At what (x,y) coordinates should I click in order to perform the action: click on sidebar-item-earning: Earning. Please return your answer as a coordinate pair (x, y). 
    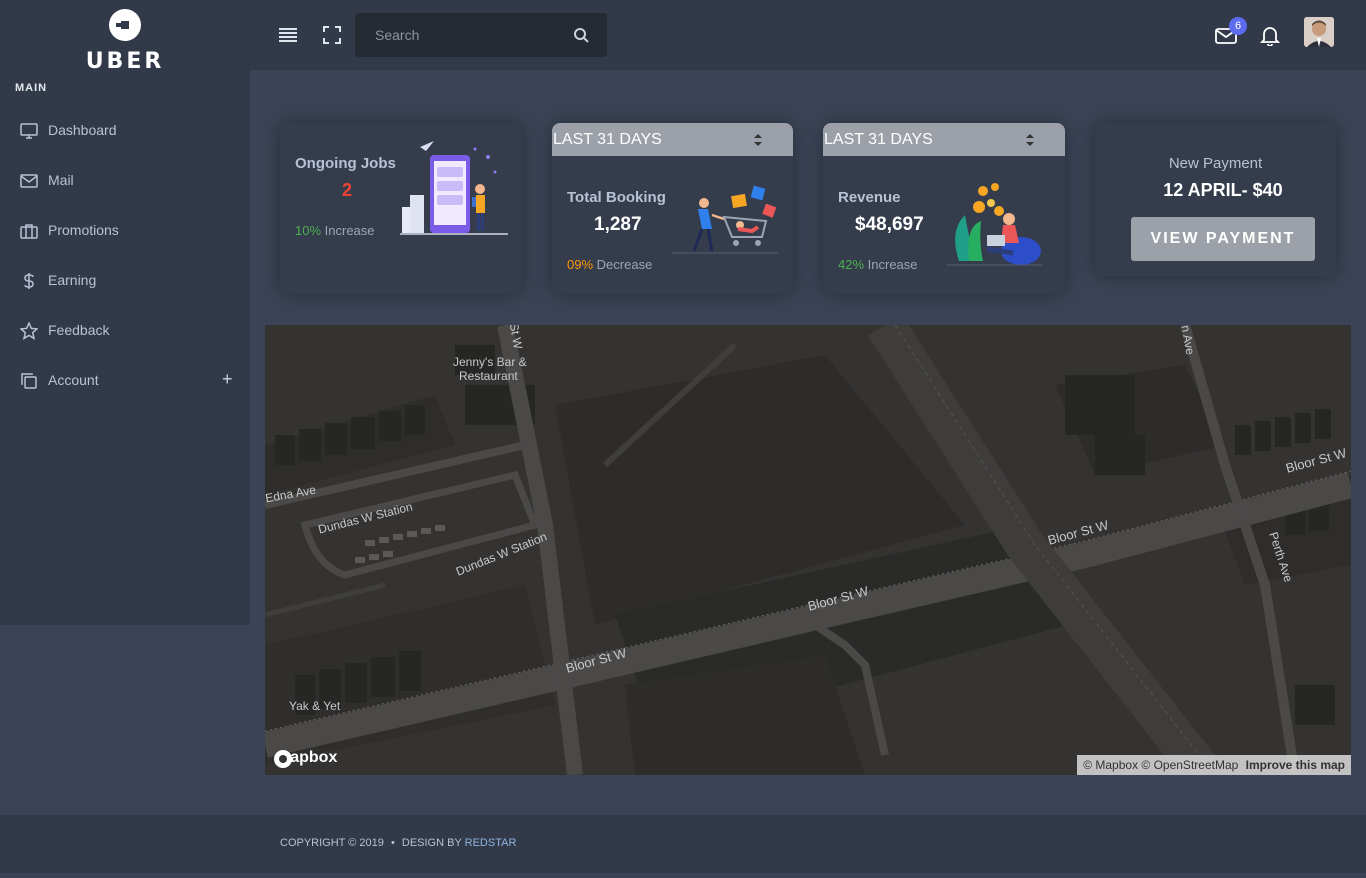
    Looking at the image, I should click on (125, 280).